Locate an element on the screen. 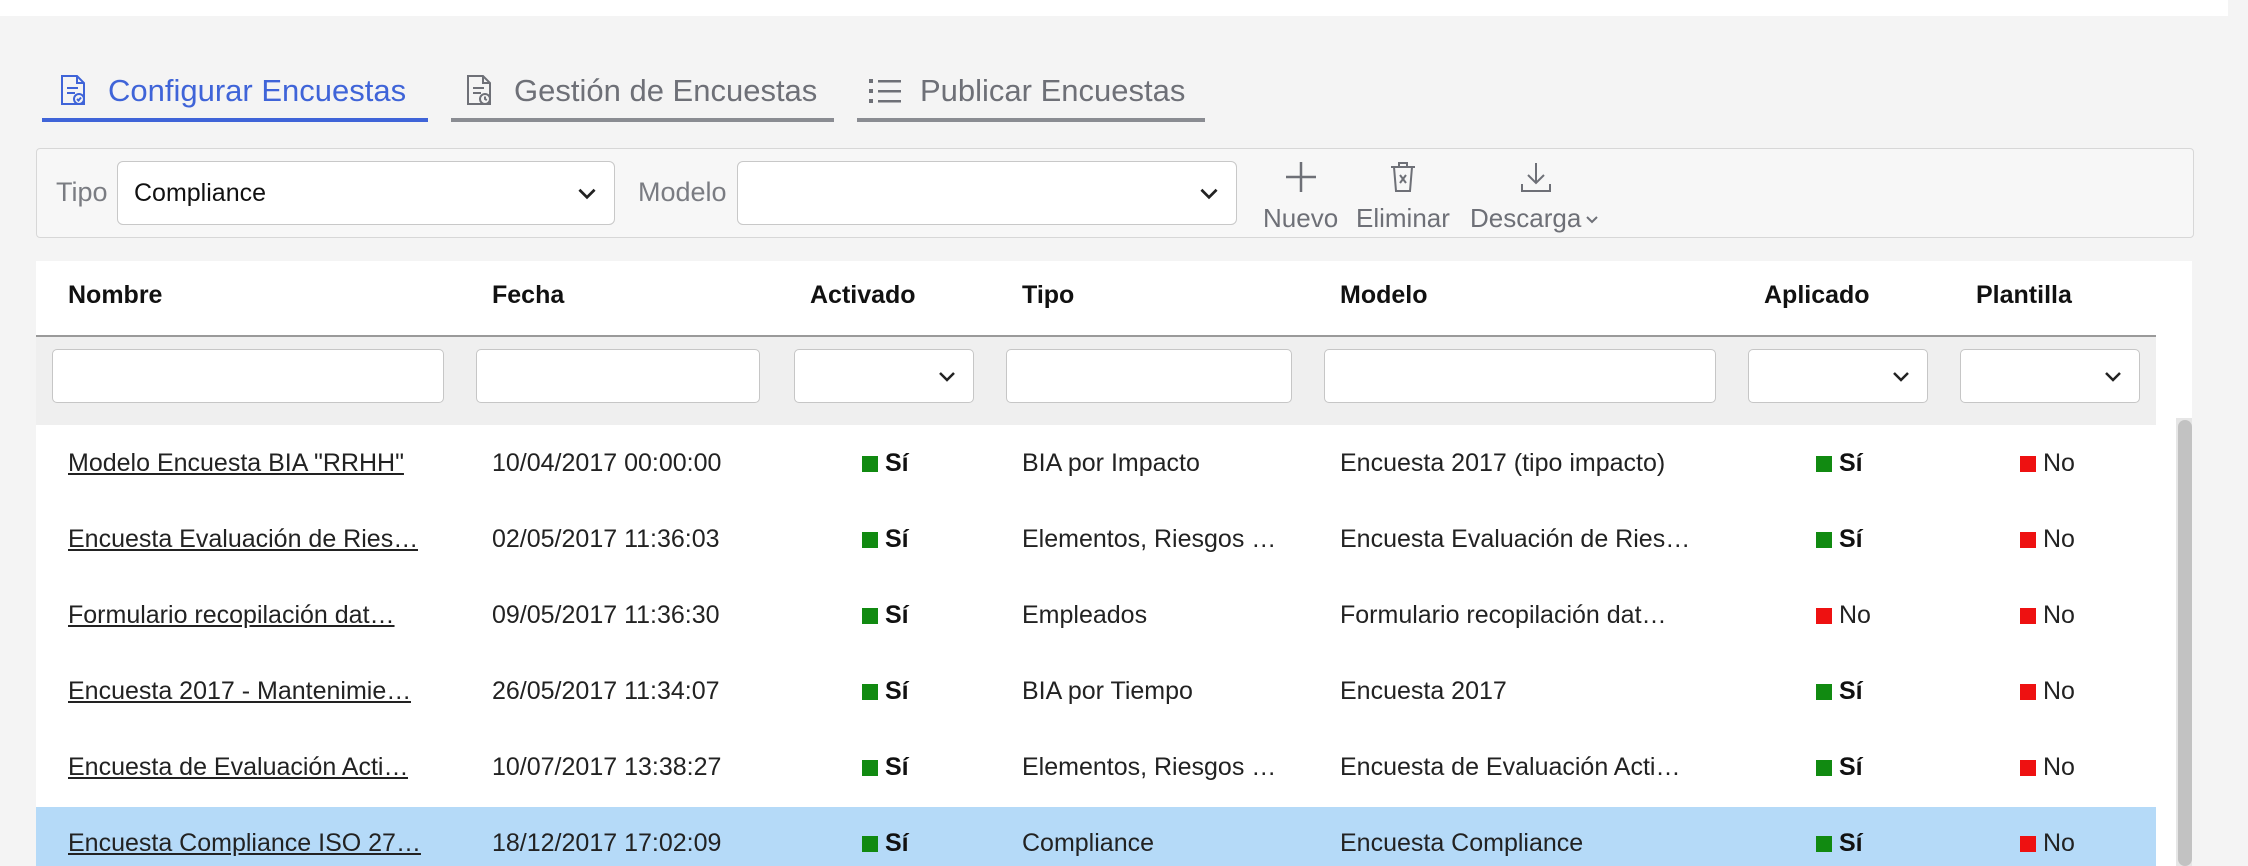  column-header-nombre: Nombre is located at coordinates (115, 295).